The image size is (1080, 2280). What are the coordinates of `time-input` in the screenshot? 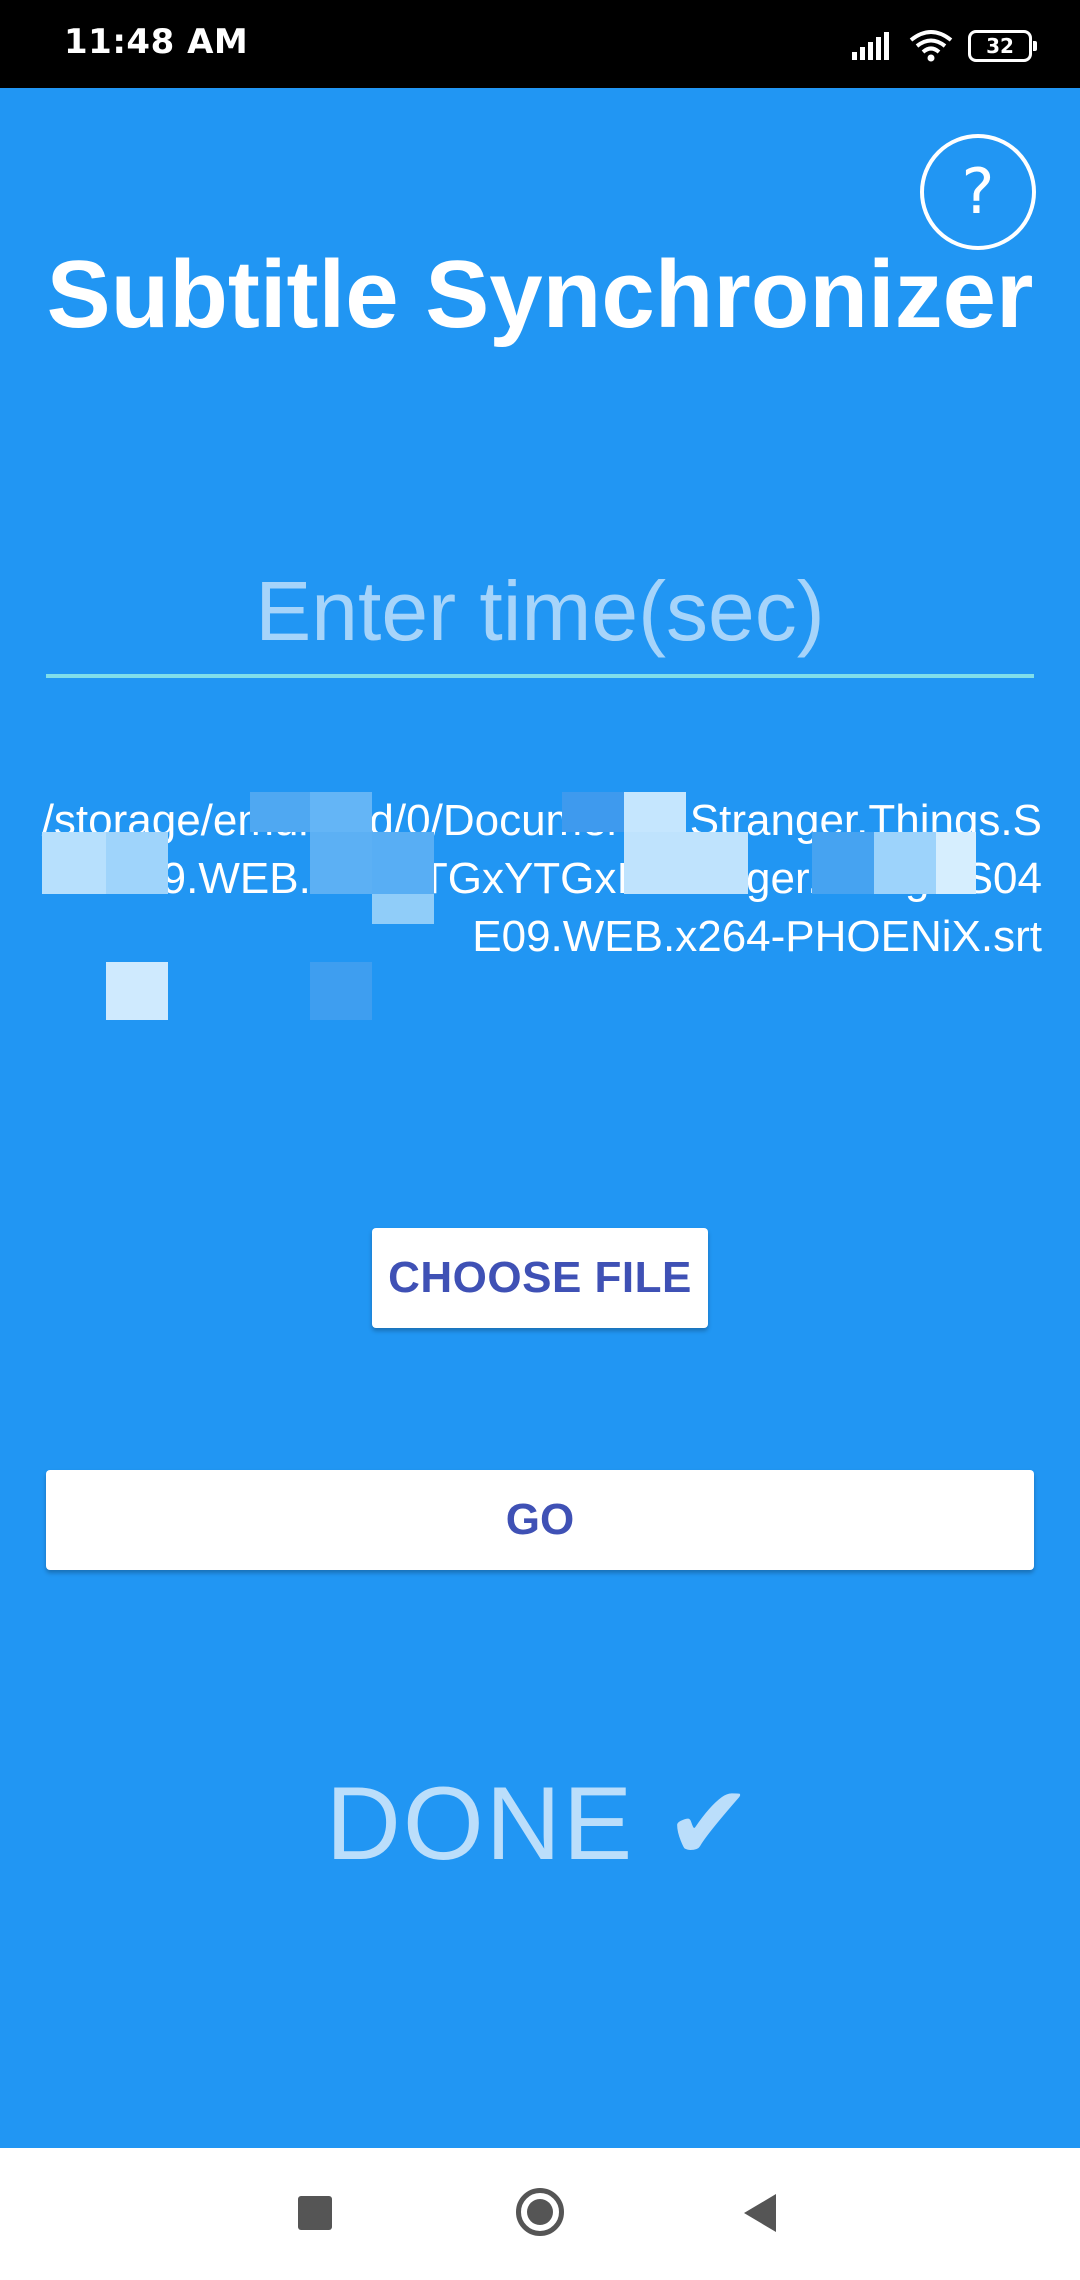 It's located at (540, 613).